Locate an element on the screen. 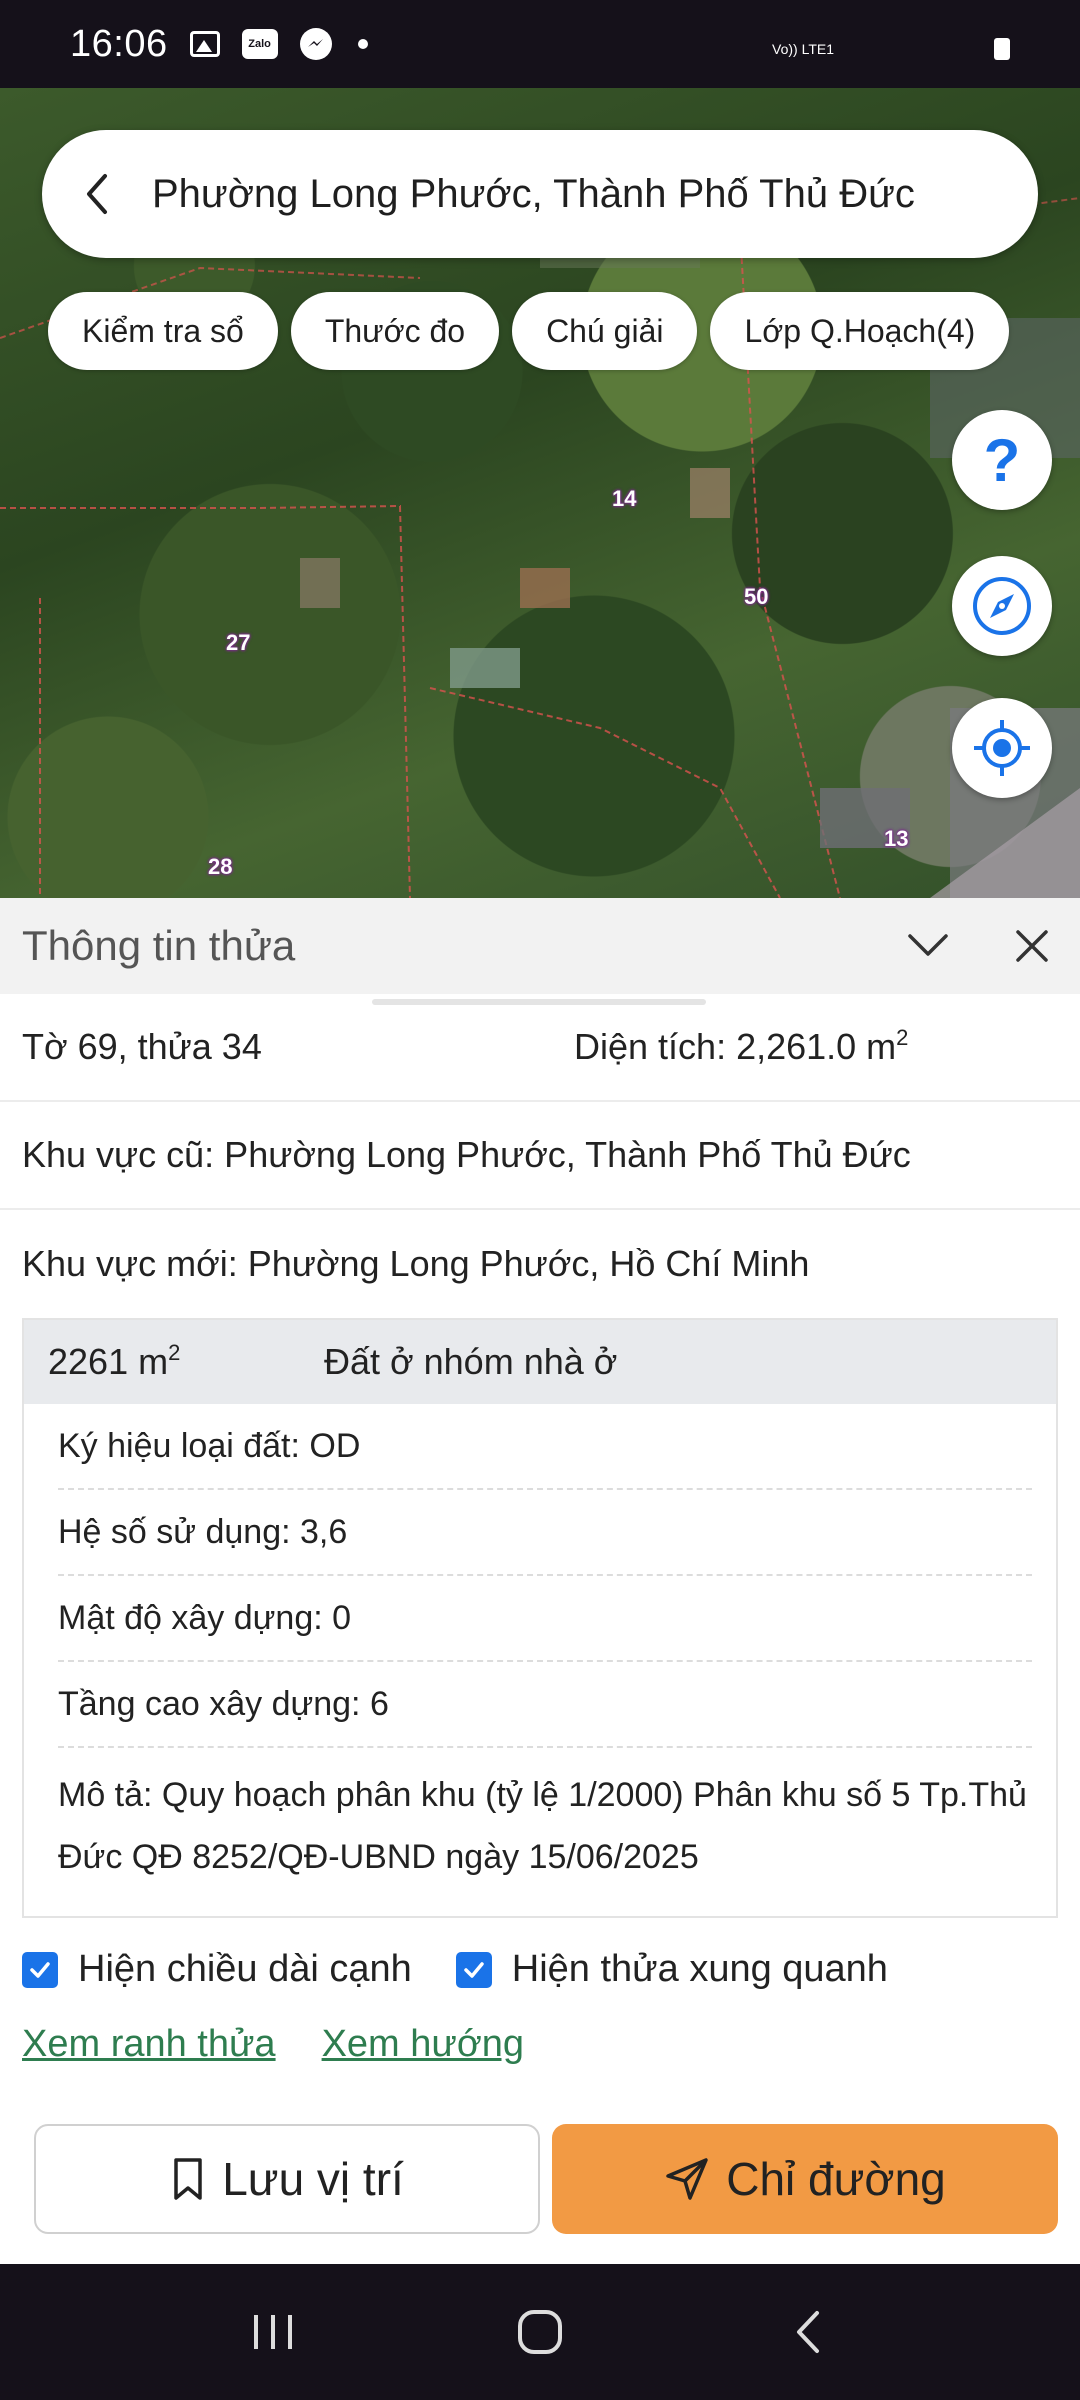  back-button is located at coordinates (97, 194).